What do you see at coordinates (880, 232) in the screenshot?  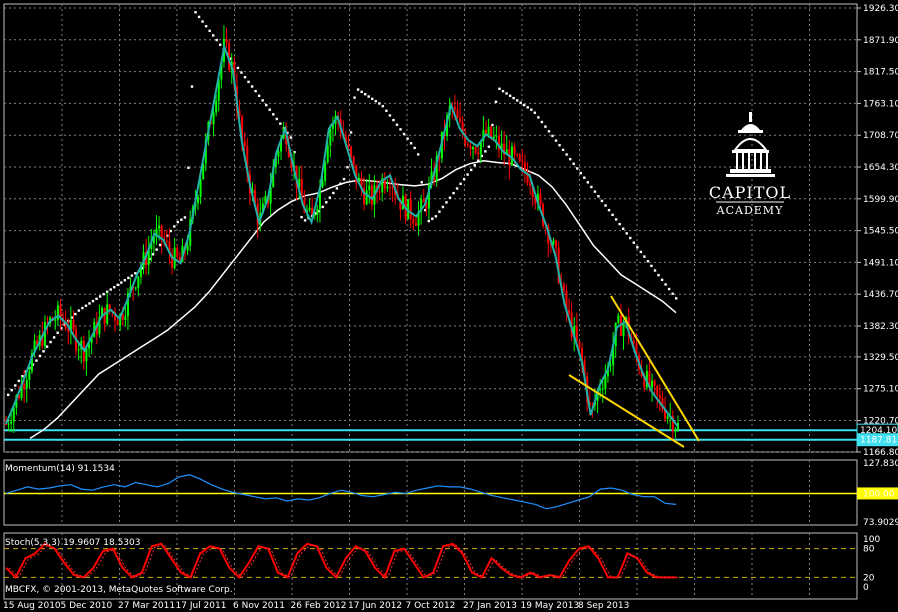 I see `y-tick-label: 1545.50` at bounding box center [880, 232].